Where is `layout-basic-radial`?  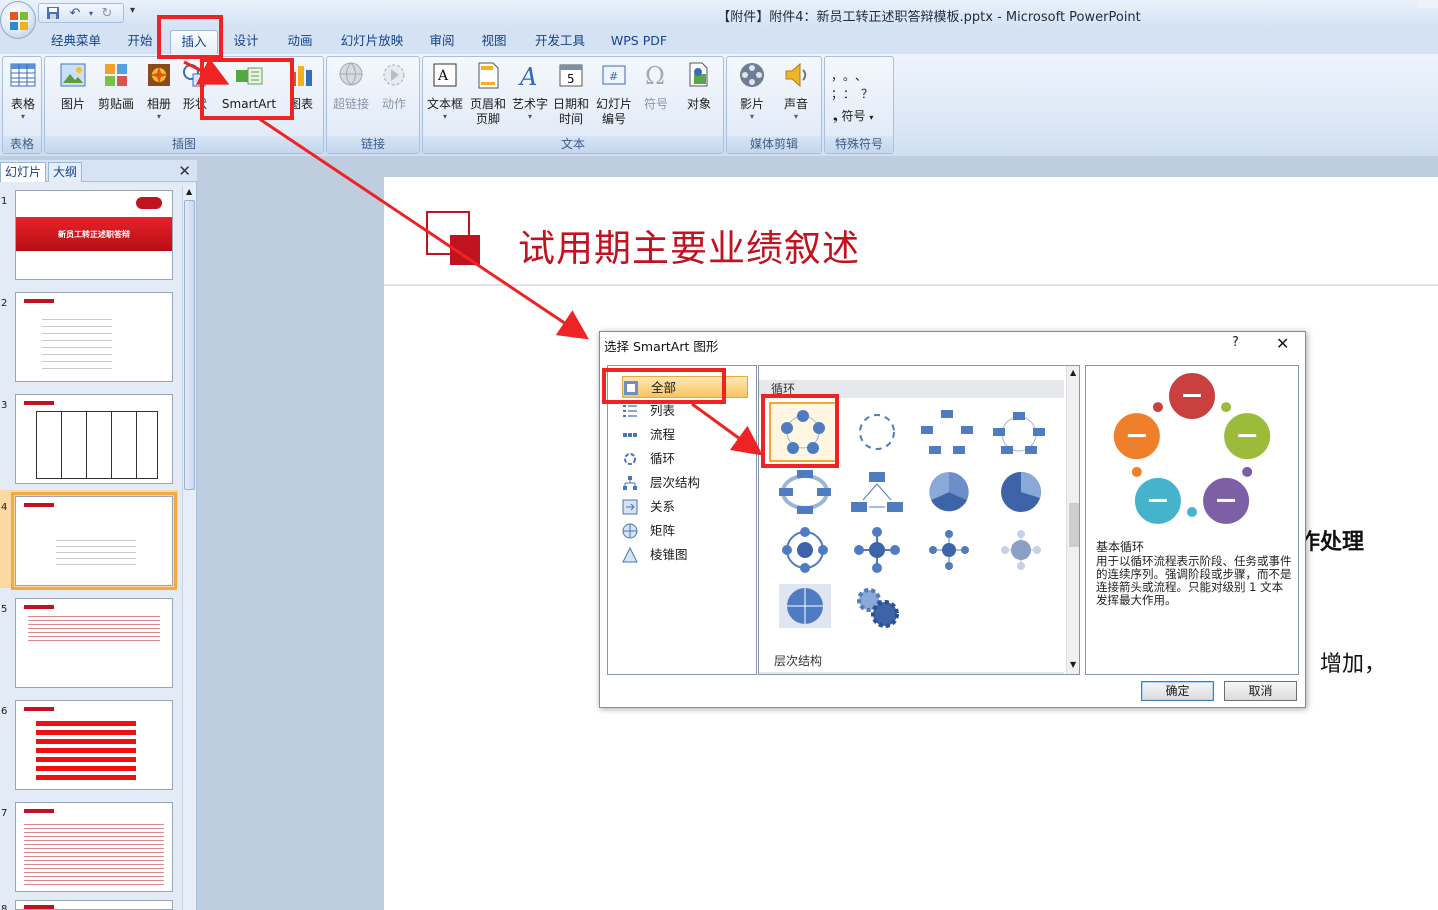
layout-basic-radial is located at coordinates (877, 550).